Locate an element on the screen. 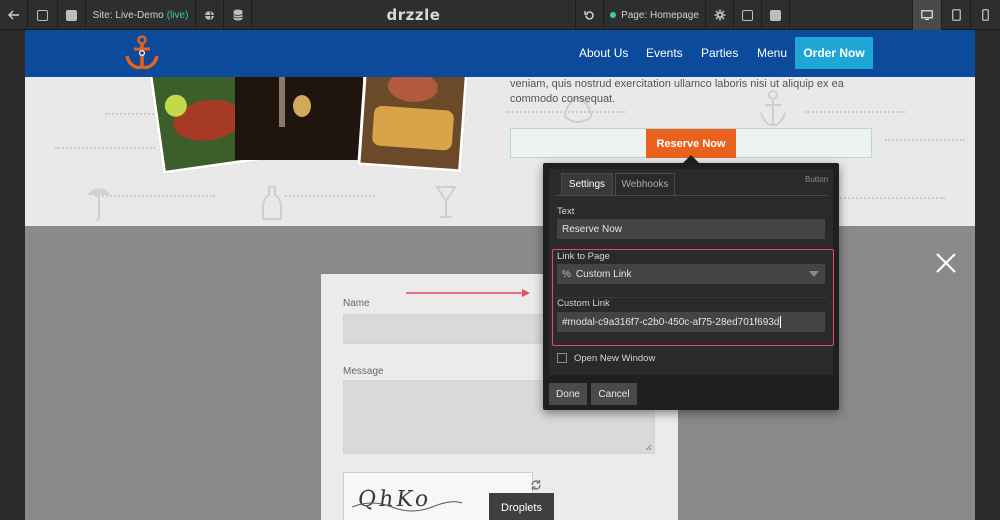 The image size is (1000, 520). undo-icon is located at coordinates (589, 15).